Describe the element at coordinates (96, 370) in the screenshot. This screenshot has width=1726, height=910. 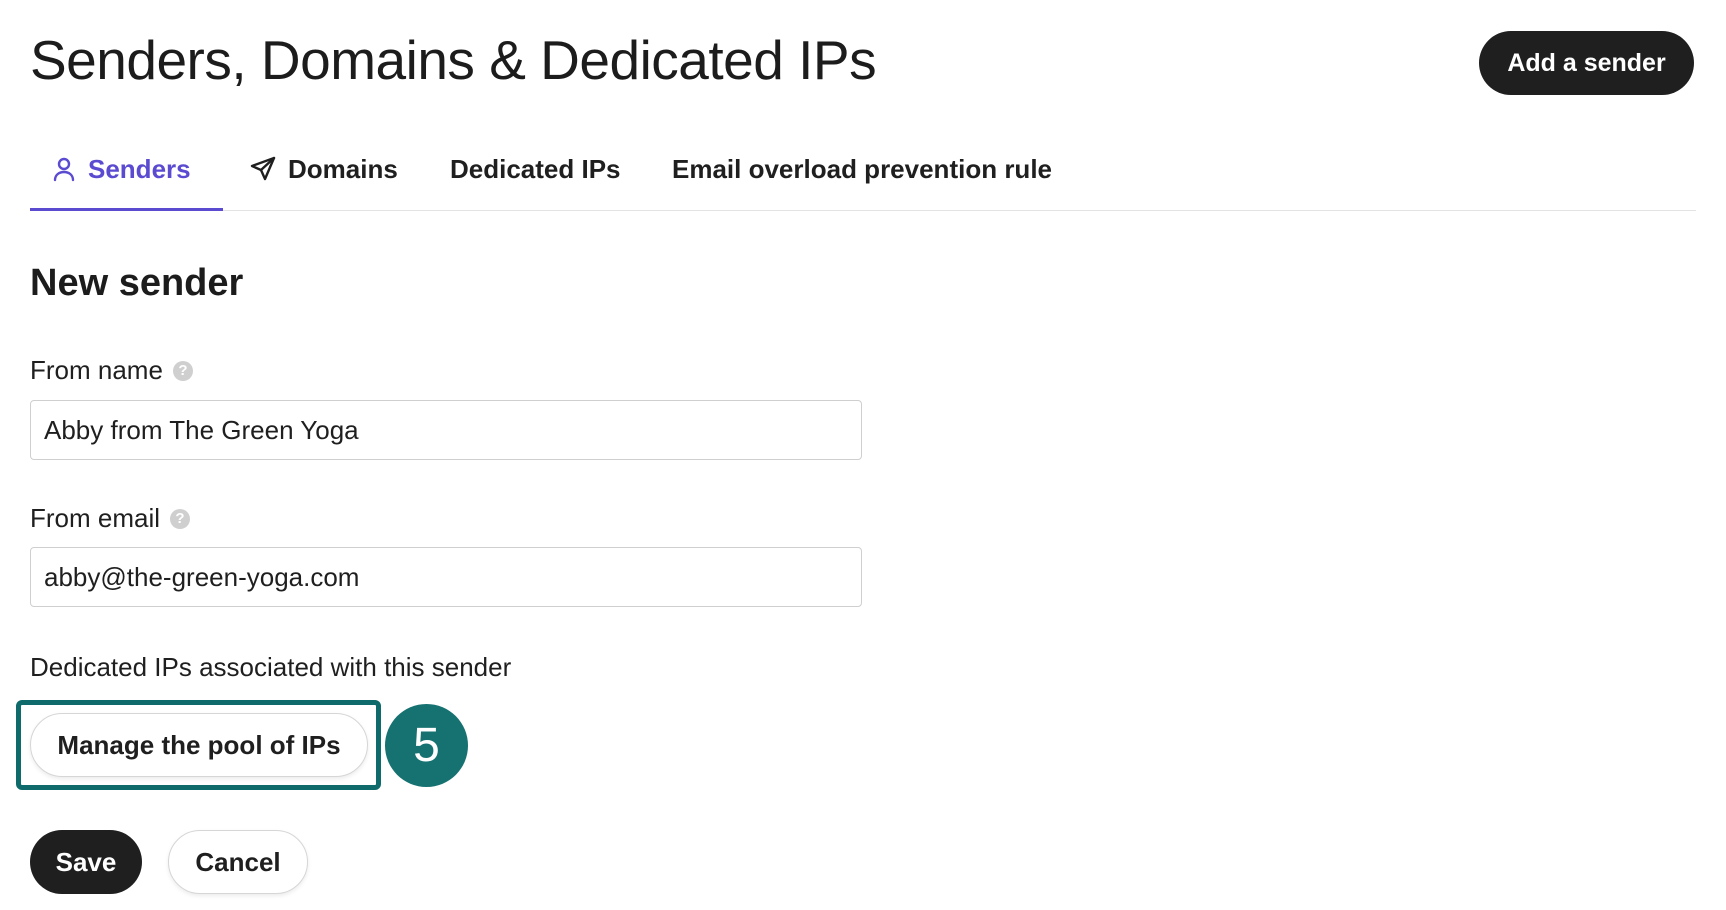
I see `from-name-label: From name` at that location.